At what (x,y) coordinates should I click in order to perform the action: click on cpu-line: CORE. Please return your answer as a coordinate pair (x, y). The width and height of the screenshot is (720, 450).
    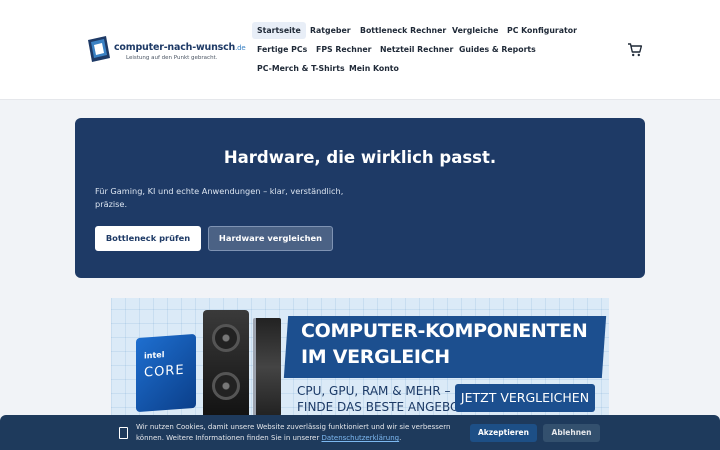
    Looking at the image, I should click on (164, 371).